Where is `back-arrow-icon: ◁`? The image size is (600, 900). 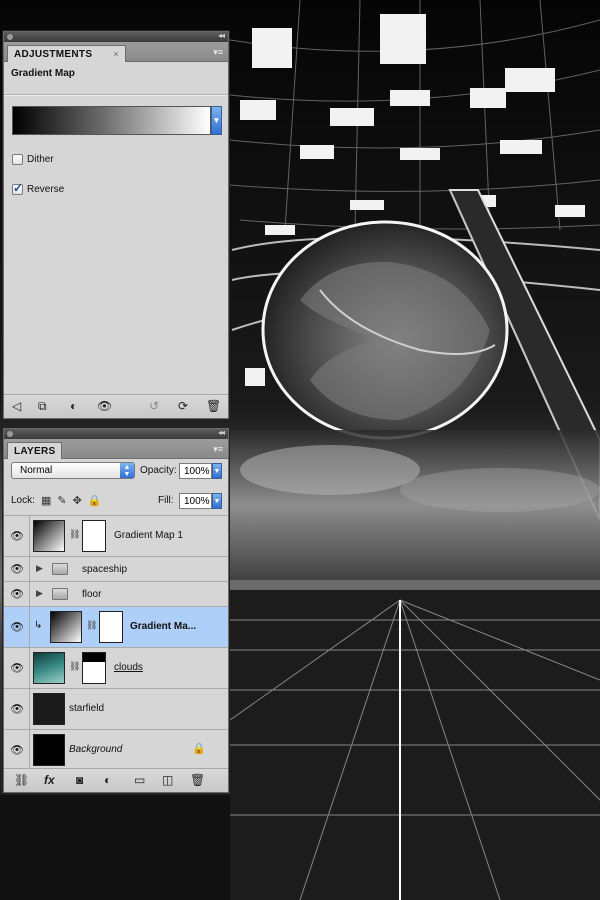
back-arrow-icon: ◁ is located at coordinates (16, 406).